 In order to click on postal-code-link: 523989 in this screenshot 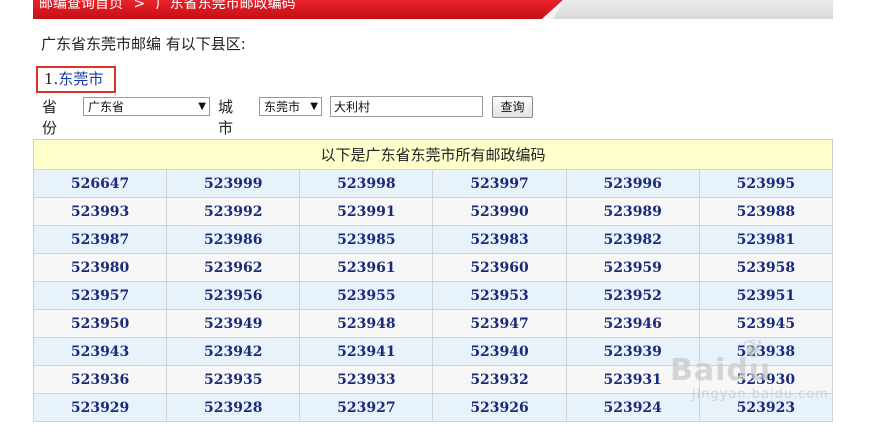, I will do `click(632, 211)`.